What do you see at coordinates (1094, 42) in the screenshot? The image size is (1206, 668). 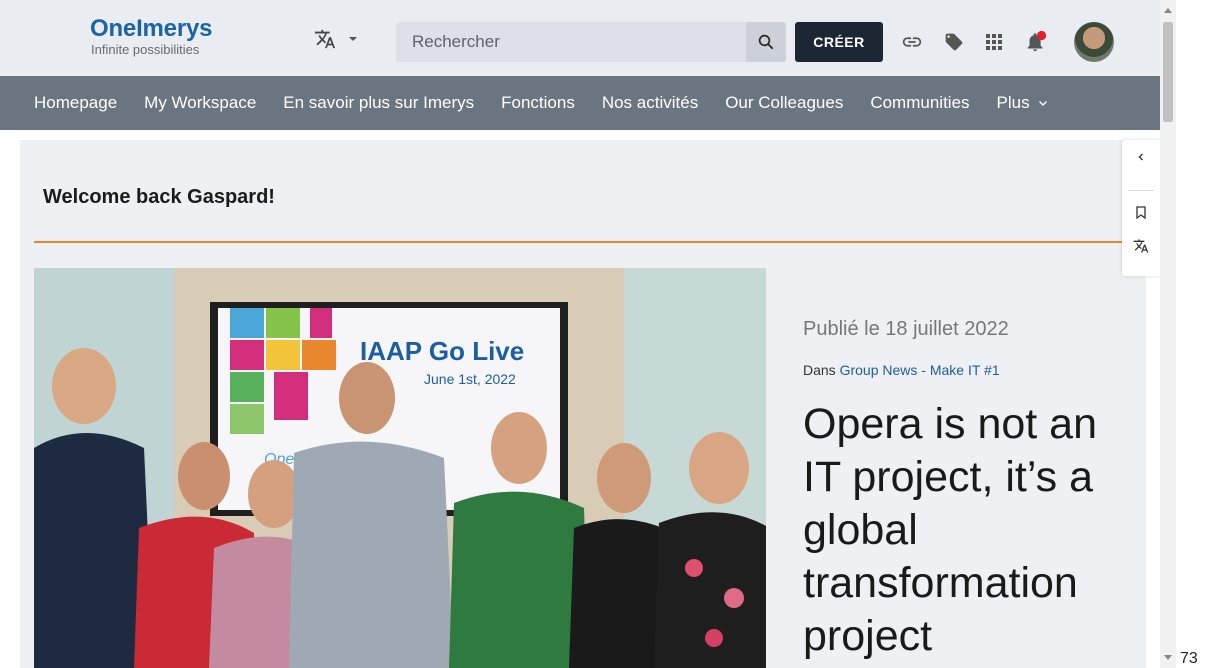 I see `avatar` at bounding box center [1094, 42].